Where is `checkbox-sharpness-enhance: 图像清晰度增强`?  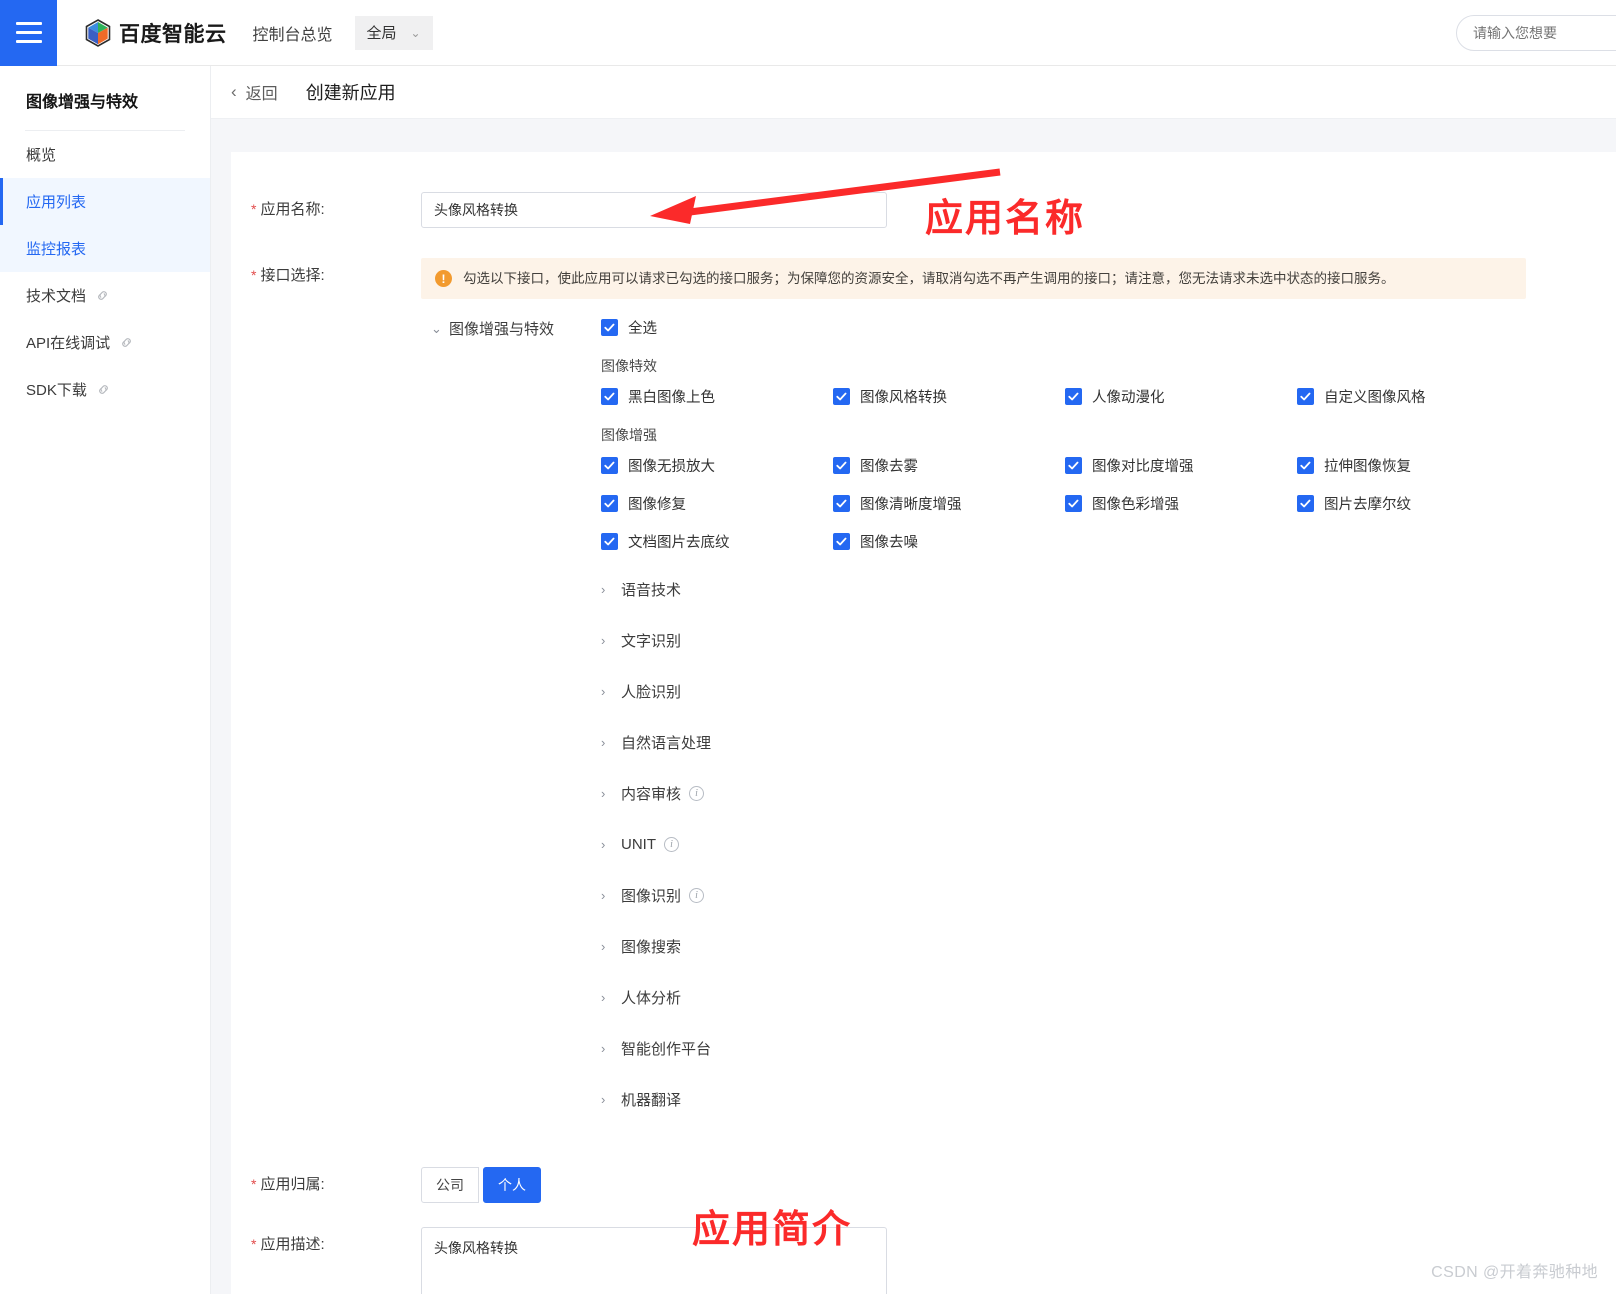 checkbox-sharpness-enhance: 图像清晰度增强 is located at coordinates (949, 503).